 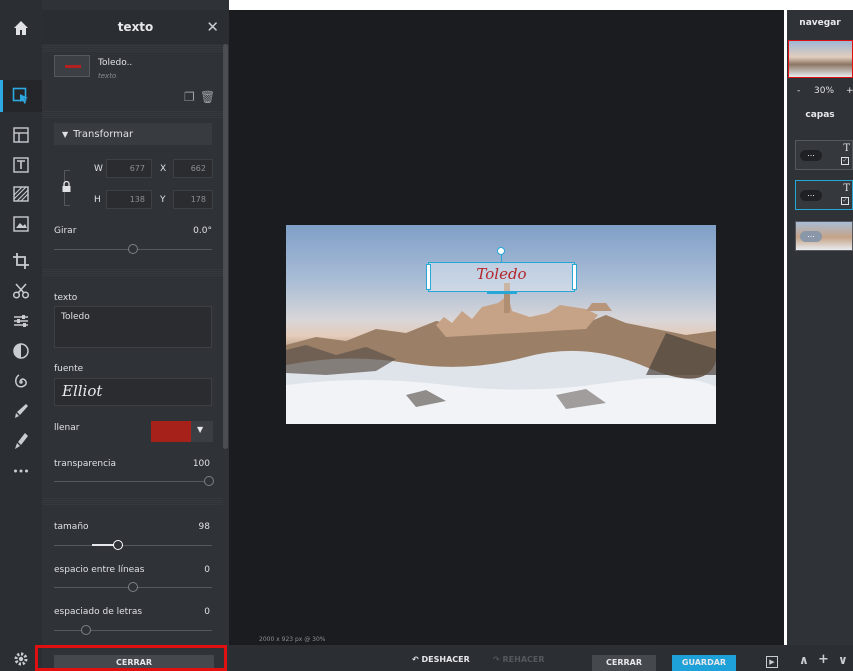 I want to click on pattern-icon, so click(x=21, y=194).